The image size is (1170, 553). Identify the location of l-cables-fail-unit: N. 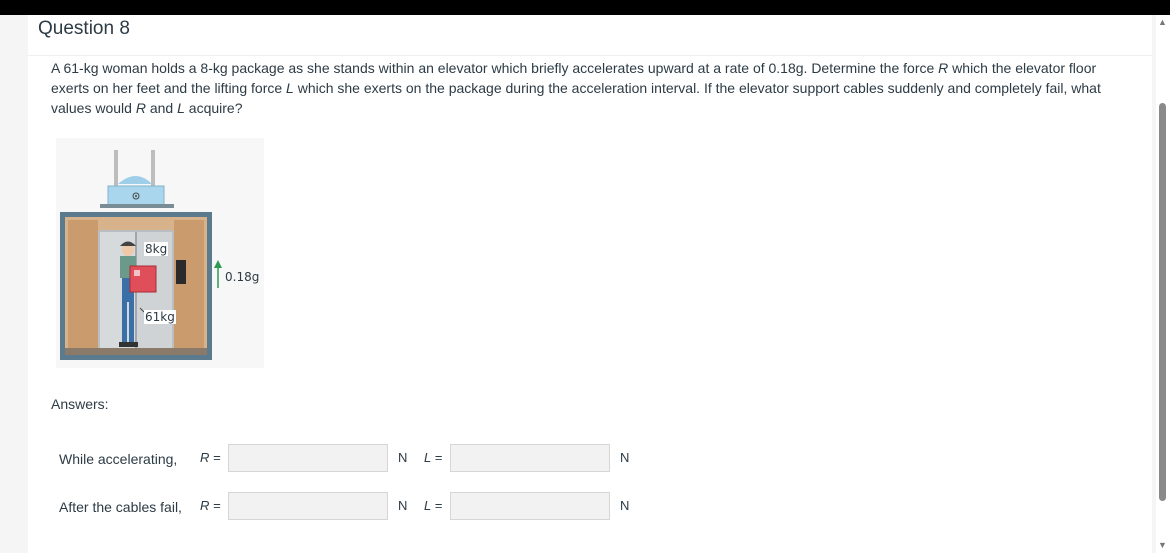
(625, 505).